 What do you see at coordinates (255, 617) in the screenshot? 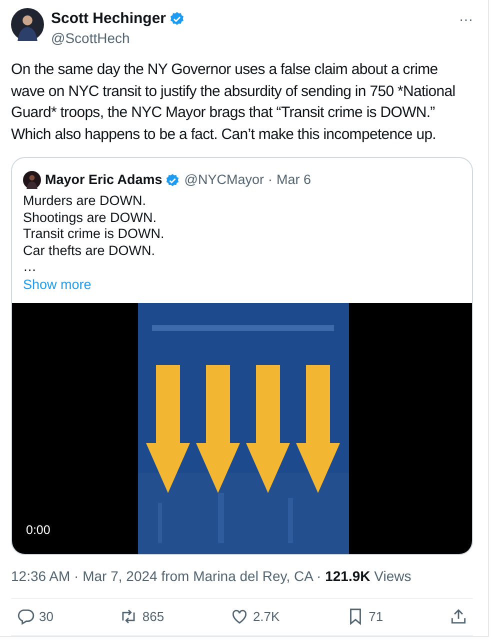
I see `heart-button: 2.7K` at bounding box center [255, 617].